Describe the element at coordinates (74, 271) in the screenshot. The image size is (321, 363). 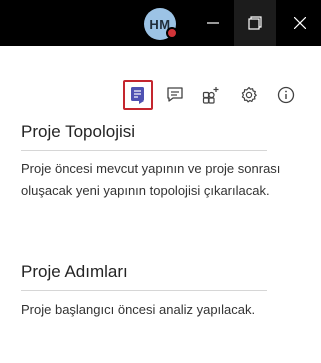
I see `section-title-steps: Proje Adımları` at that location.